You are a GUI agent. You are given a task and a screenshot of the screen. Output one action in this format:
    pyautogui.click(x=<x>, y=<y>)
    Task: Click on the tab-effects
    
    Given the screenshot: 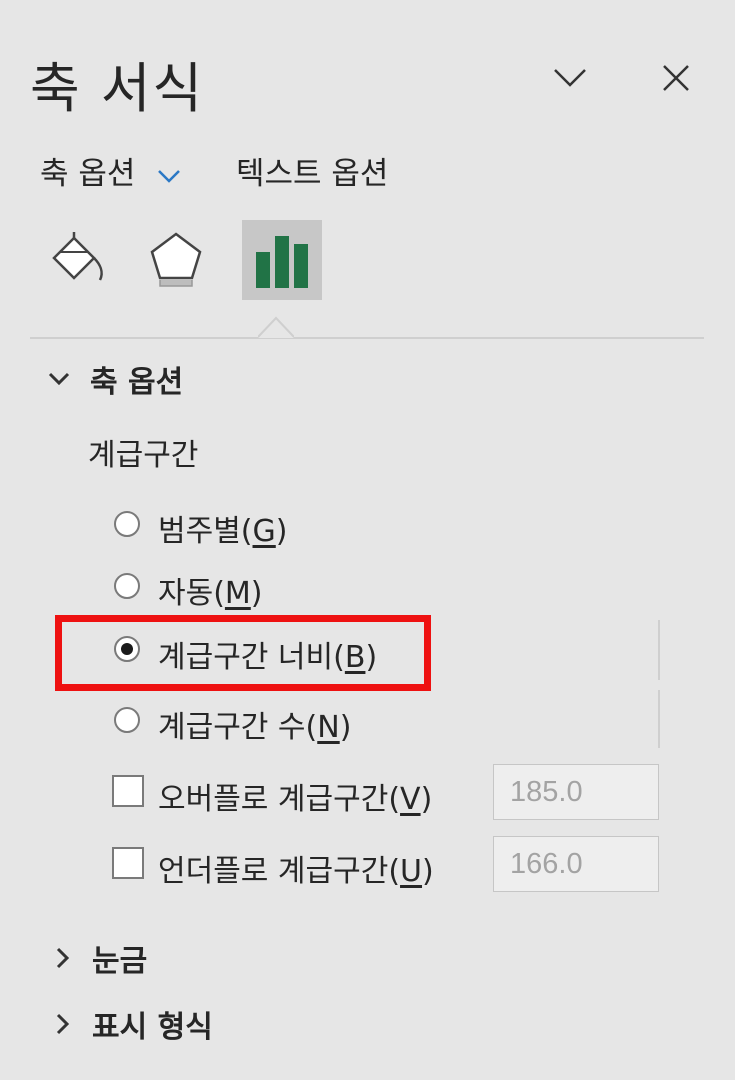 What is the action you would take?
    pyautogui.click(x=176, y=260)
    